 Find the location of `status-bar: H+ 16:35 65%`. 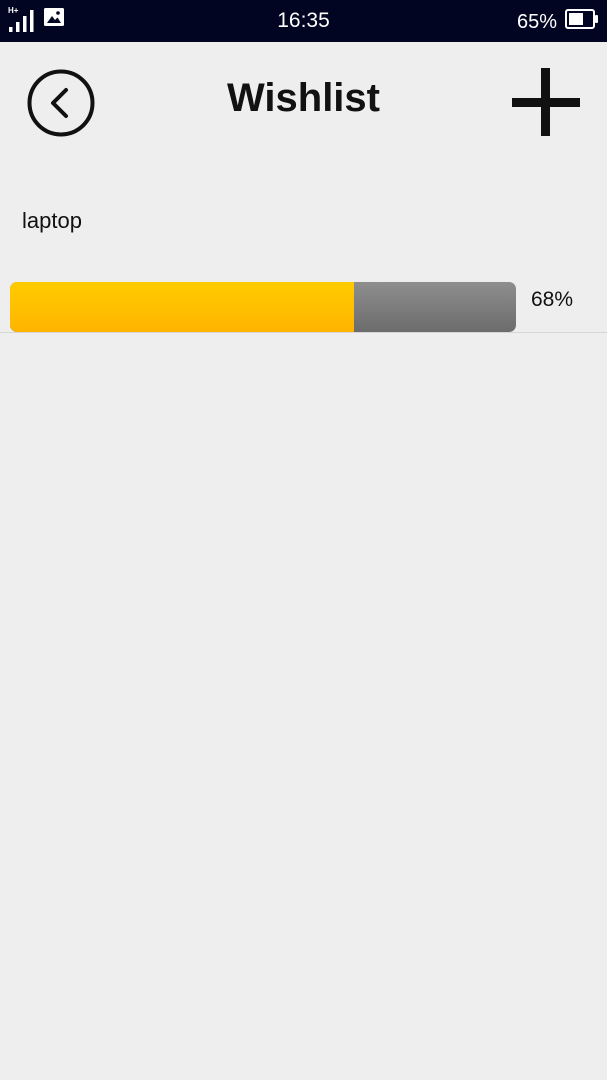

status-bar: H+ 16:35 65% is located at coordinates (303, 21).